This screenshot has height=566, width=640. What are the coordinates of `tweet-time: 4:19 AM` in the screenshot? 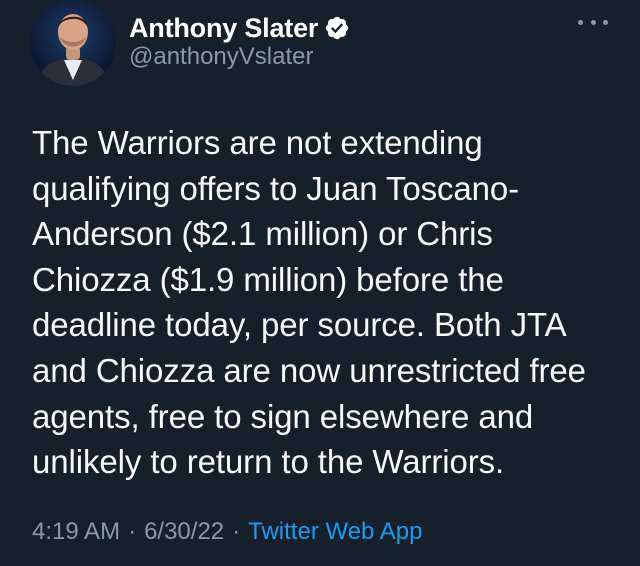 It's located at (76, 532).